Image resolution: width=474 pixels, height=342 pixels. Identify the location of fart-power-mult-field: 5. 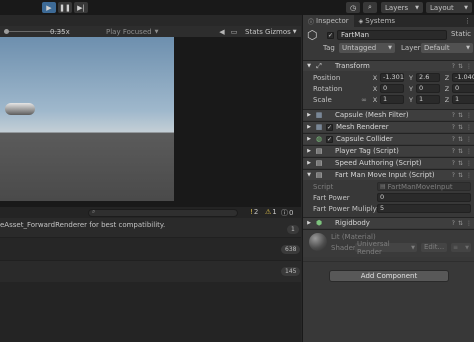
(424, 208).